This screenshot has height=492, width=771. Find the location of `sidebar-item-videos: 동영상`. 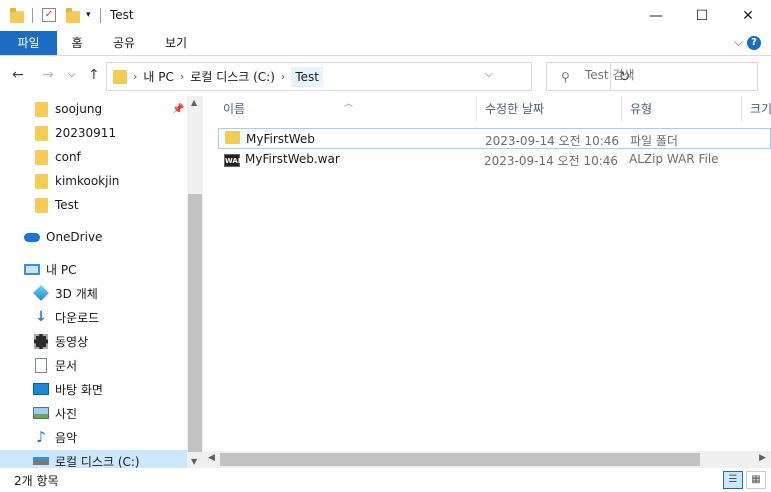

sidebar-item-videos: 동영상 is located at coordinates (60, 341).